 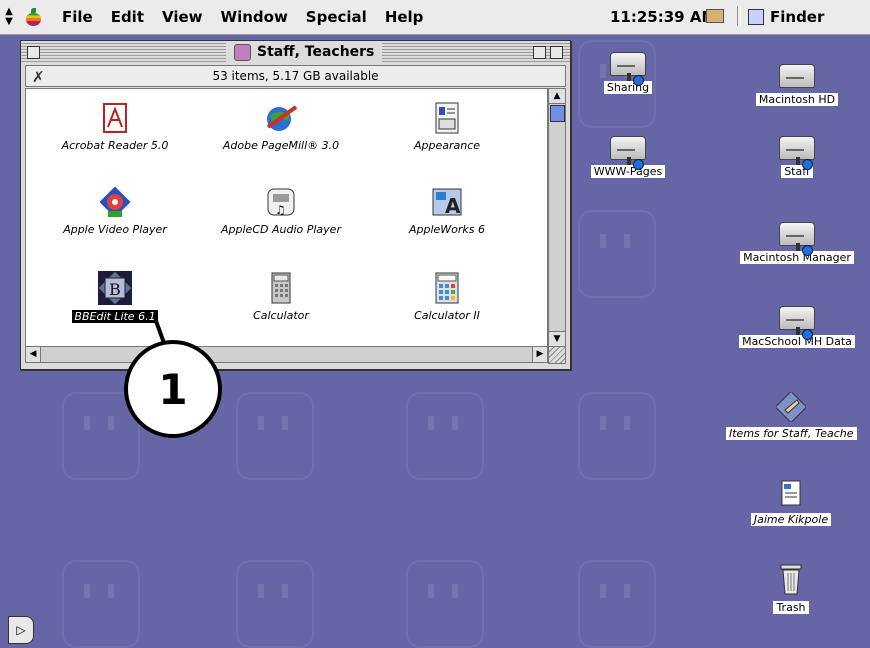 I want to click on desktop-icon-items-for-staff: Items for Staff, Teache, so click(x=791, y=415).